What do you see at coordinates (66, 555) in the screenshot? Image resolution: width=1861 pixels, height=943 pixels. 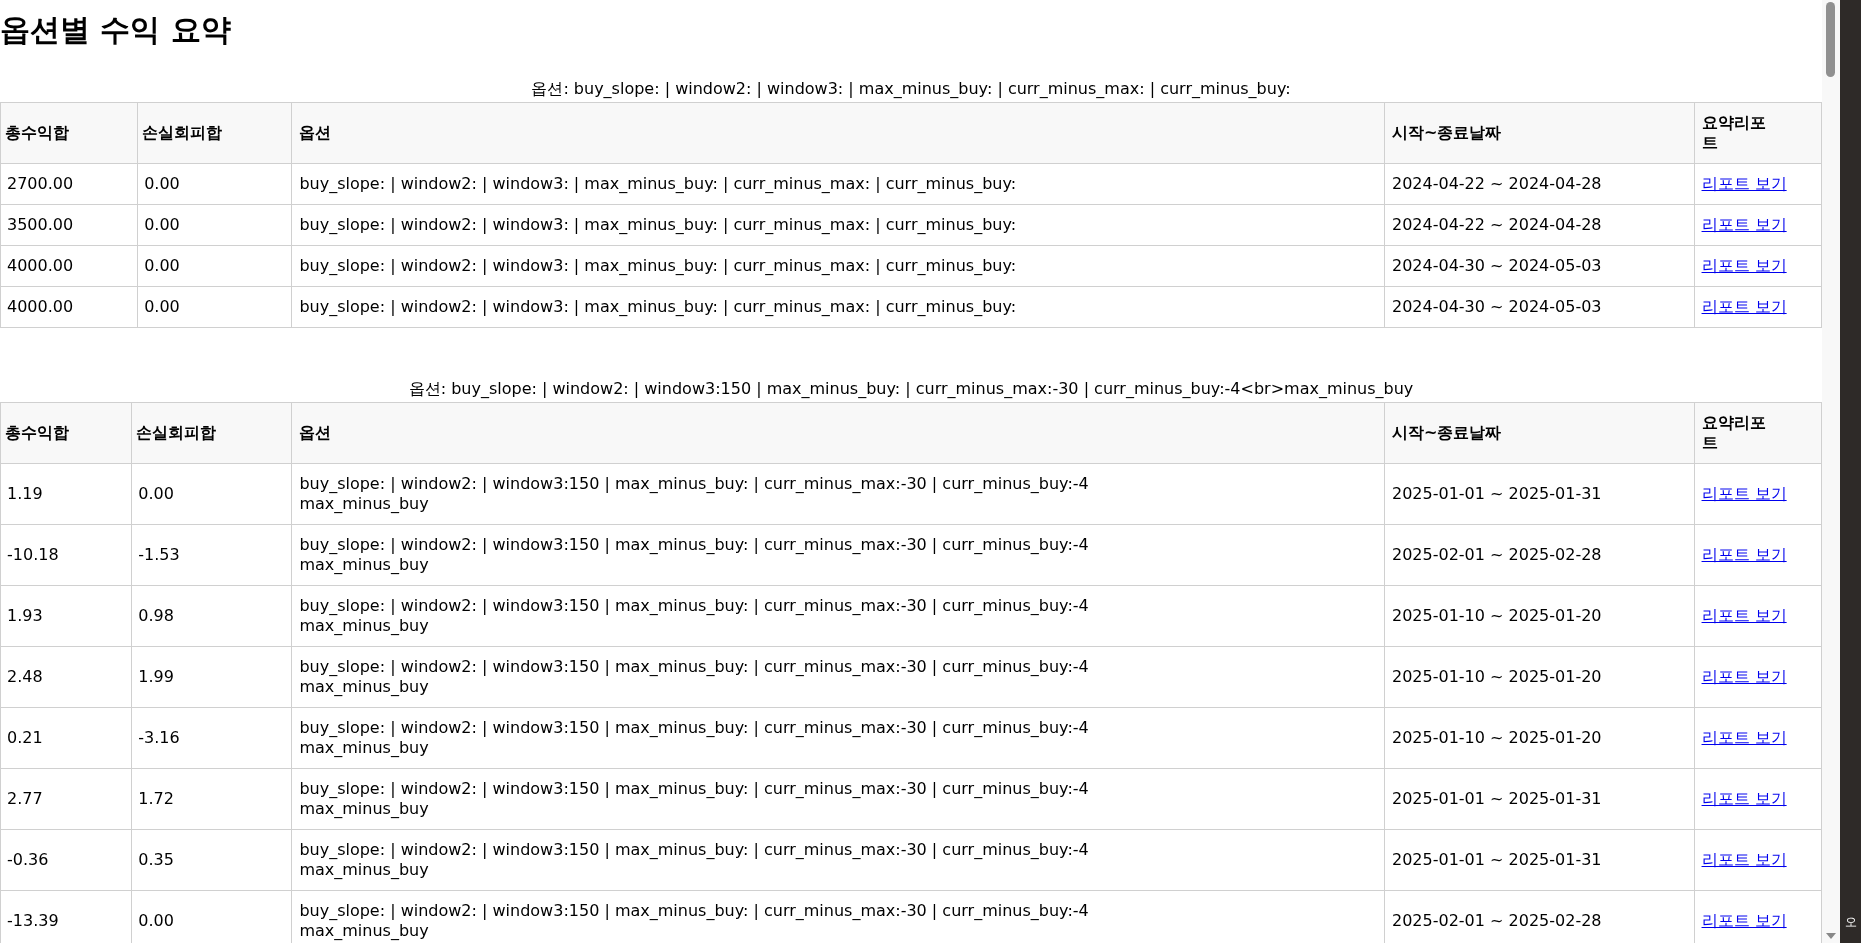 I see `table-cell: -10.18` at bounding box center [66, 555].